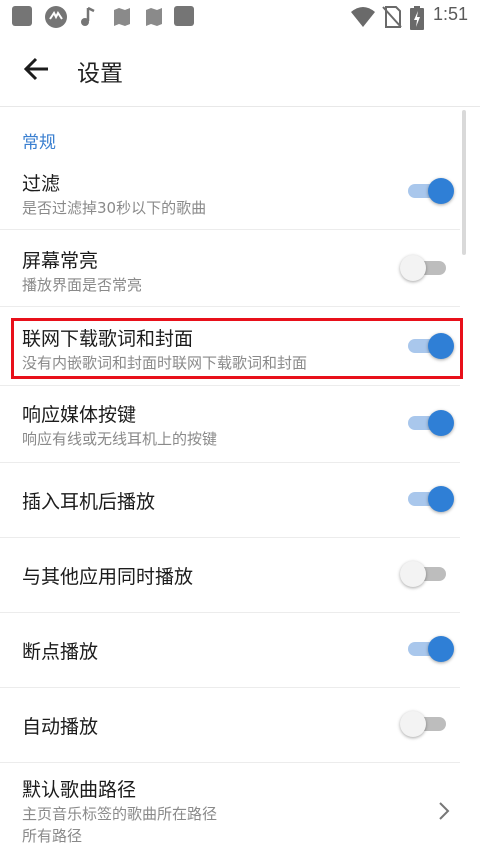 This screenshot has height=853, width=480. What do you see at coordinates (37, 69) in the screenshot?
I see `back-arrow-icon` at bounding box center [37, 69].